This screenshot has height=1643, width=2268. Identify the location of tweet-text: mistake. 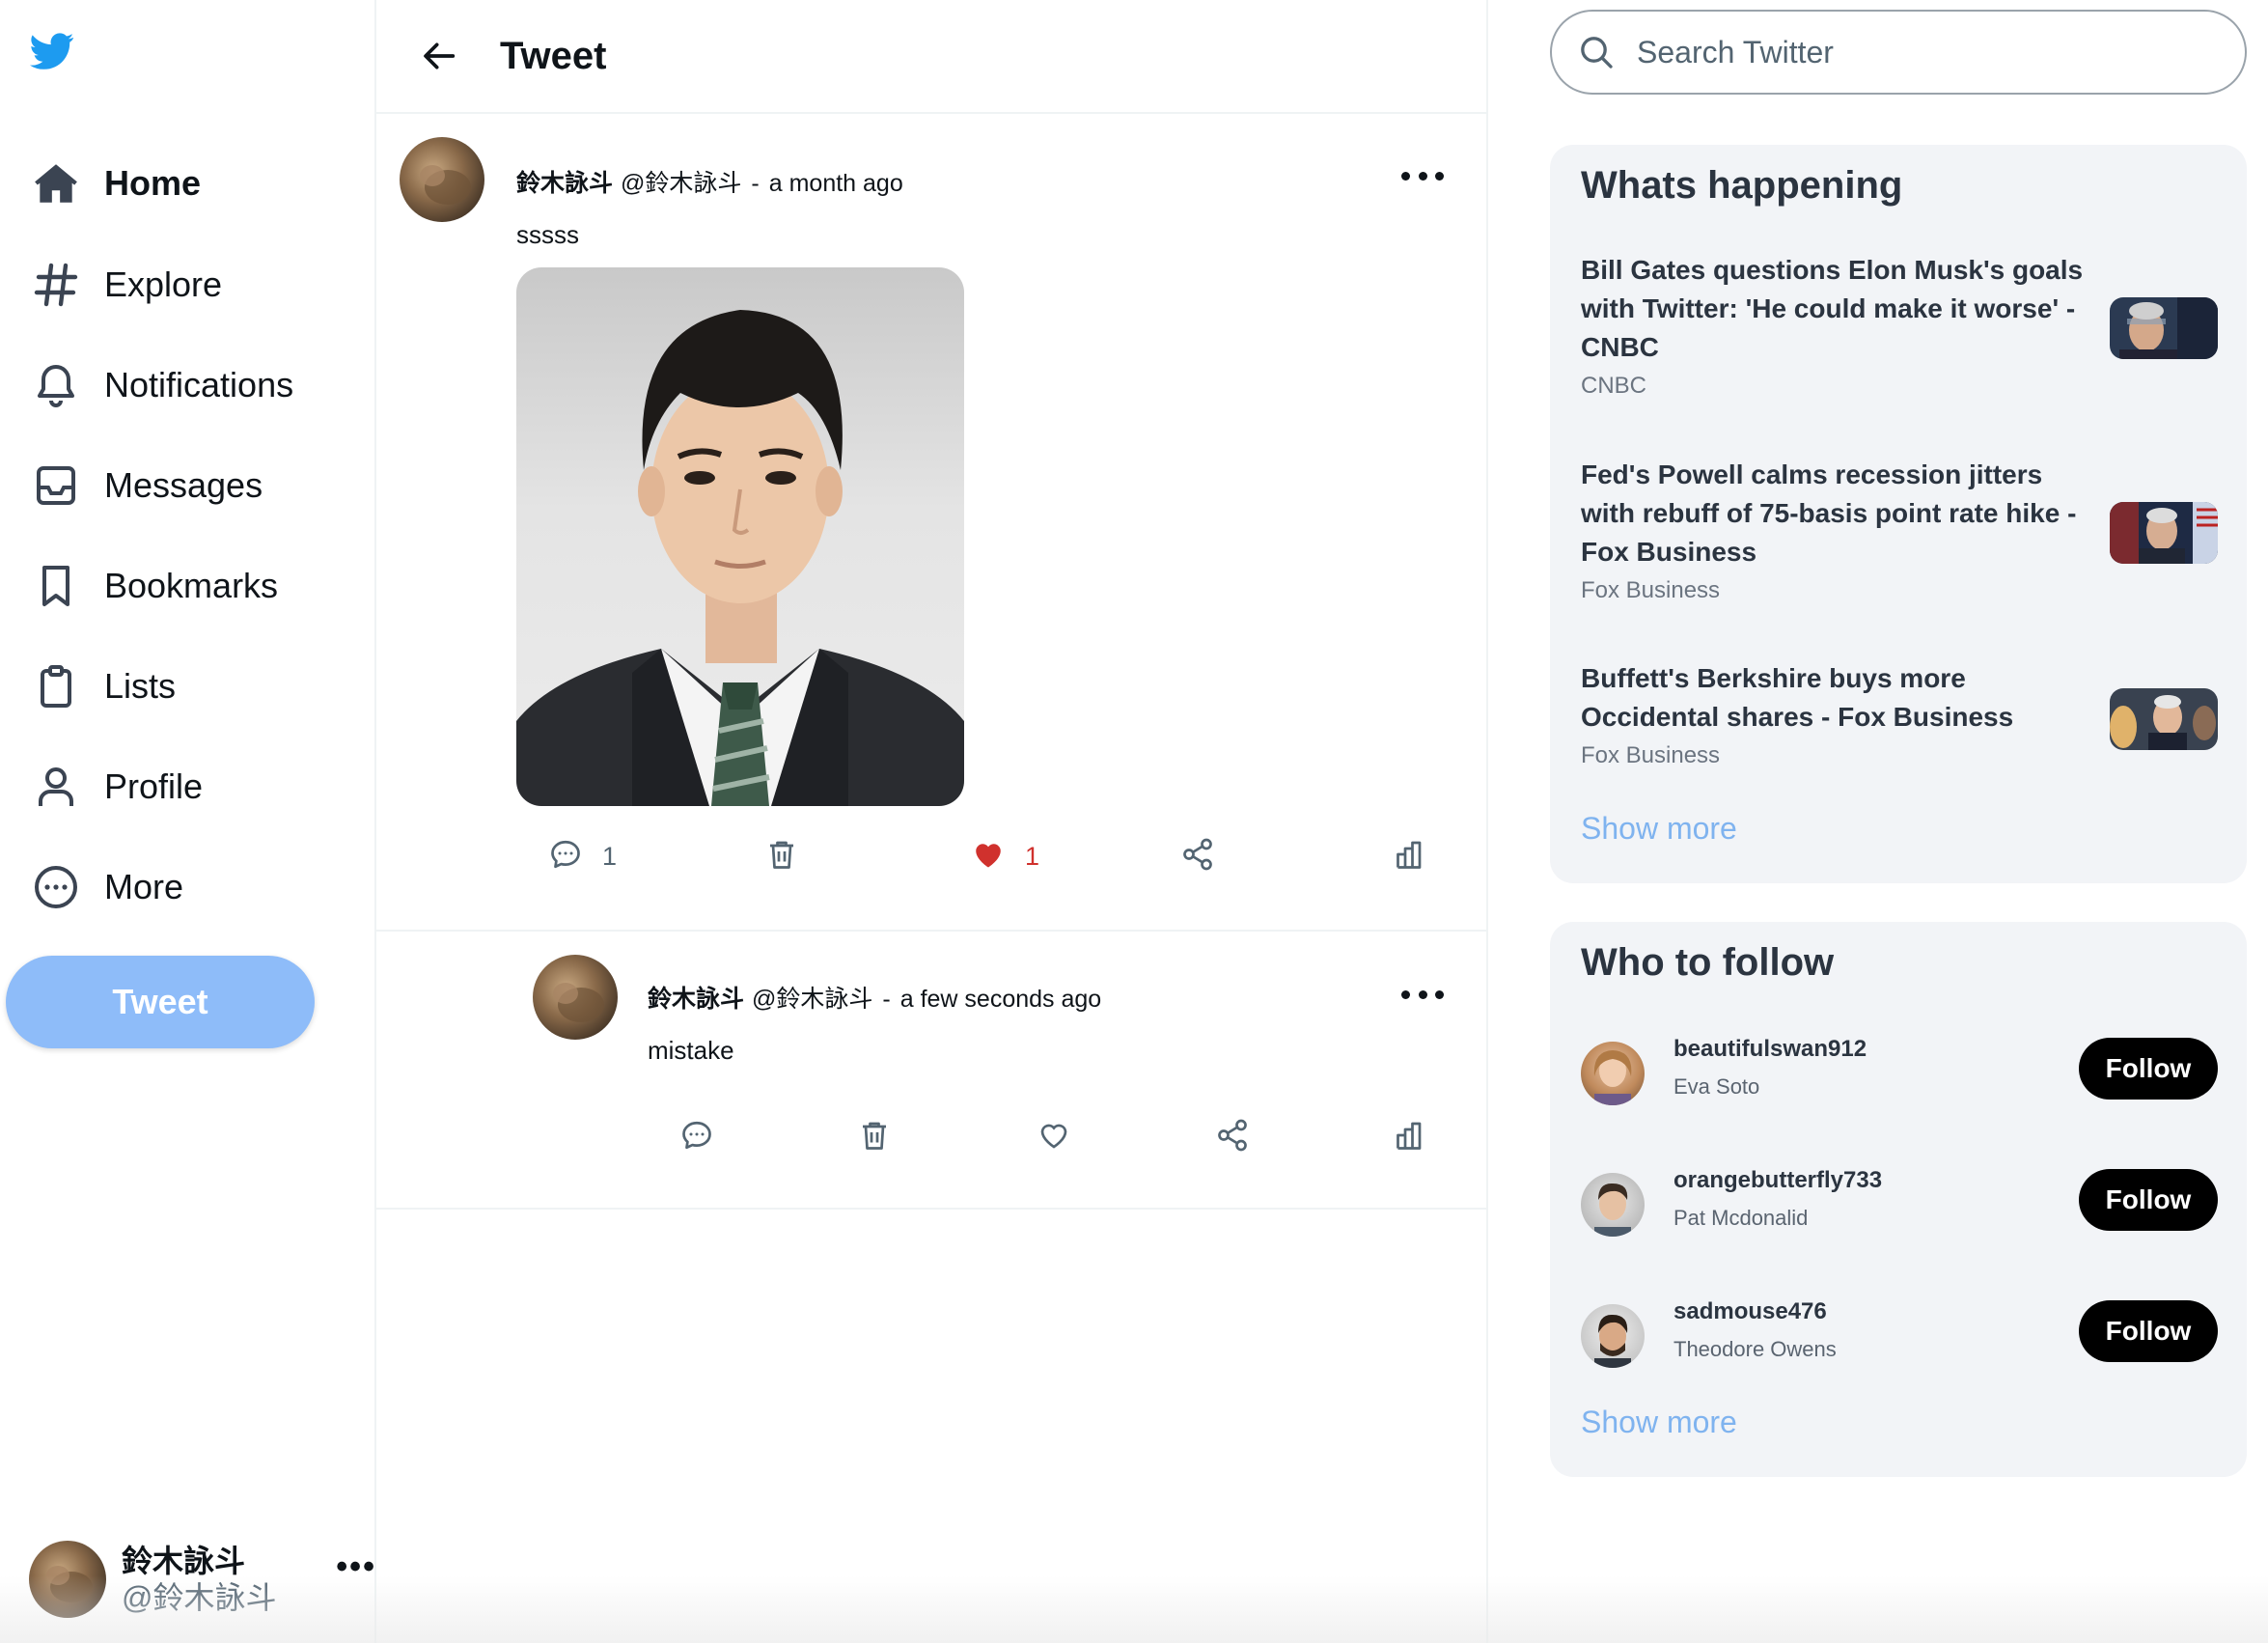
(691, 1050).